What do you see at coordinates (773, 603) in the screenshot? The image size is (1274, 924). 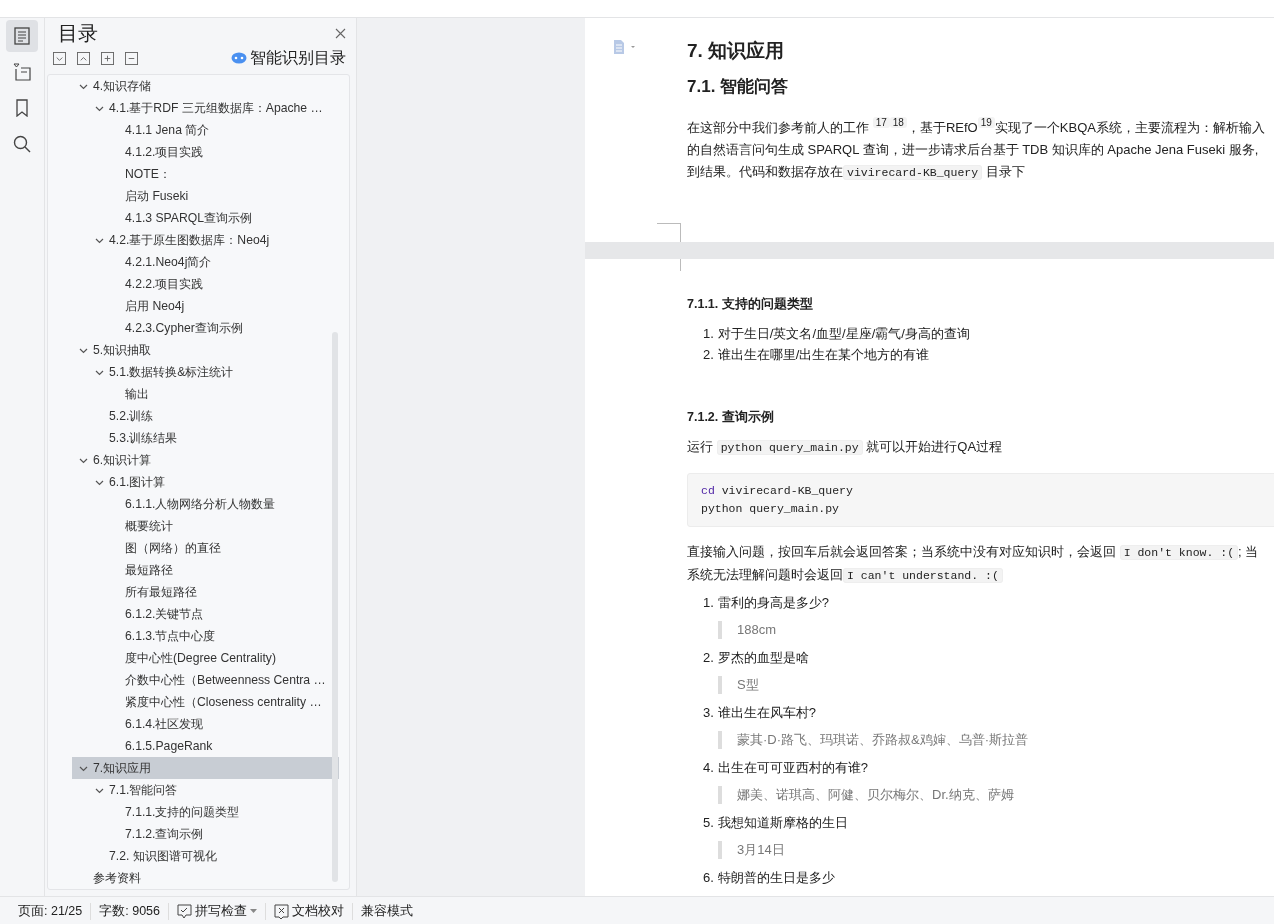 I see `question: 雷利的身高是多少?` at bounding box center [773, 603].